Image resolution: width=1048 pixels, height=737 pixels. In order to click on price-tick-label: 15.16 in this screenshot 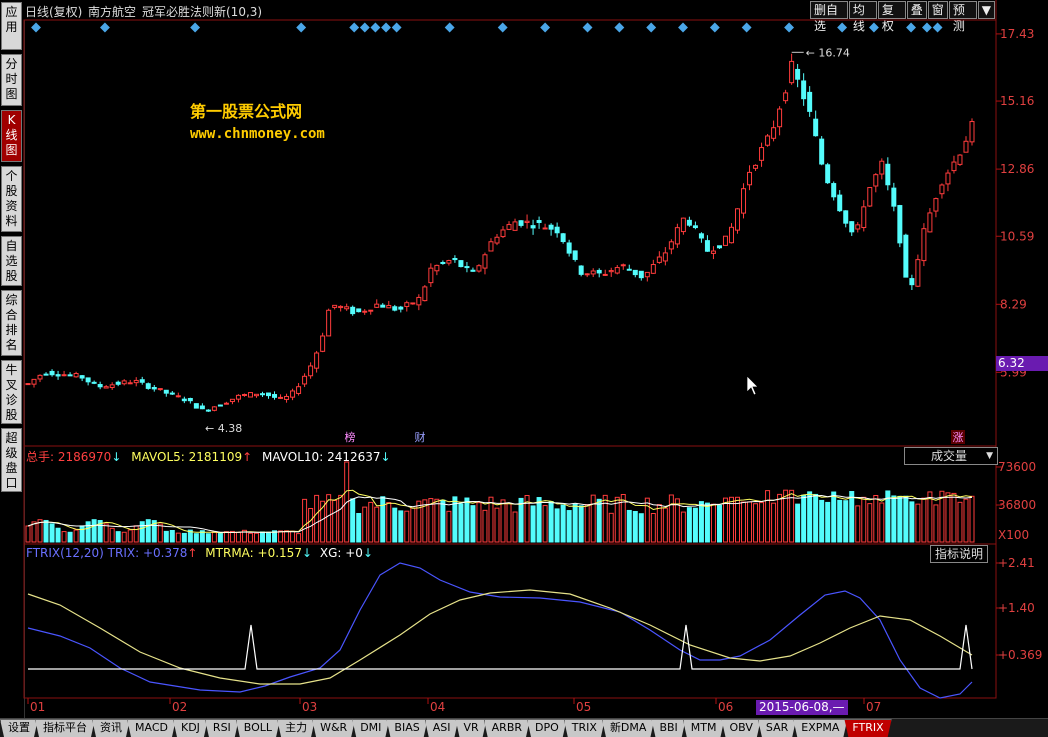, I will do `click(1017, 101)`.